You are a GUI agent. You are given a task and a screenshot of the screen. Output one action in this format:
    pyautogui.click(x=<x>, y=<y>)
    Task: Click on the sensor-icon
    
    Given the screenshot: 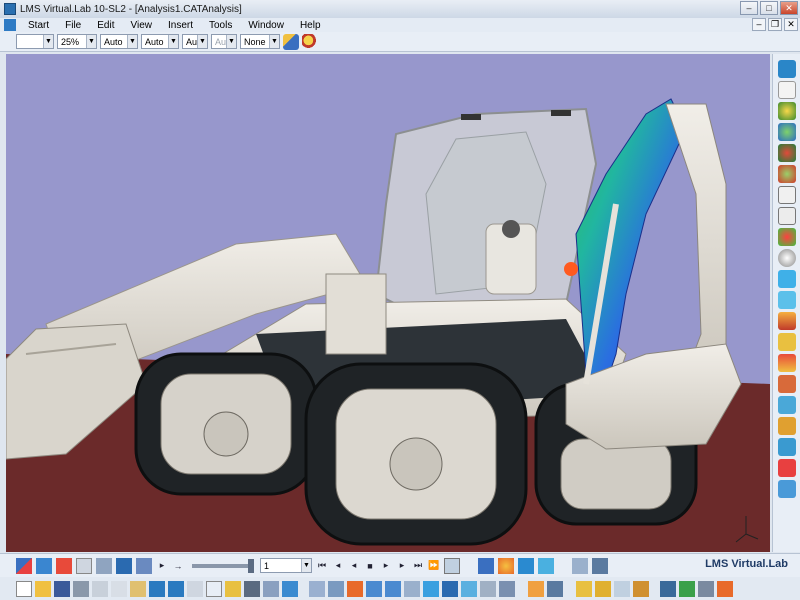 What is the action you would take?
    pyautogui.click(x=786, y=363)
    